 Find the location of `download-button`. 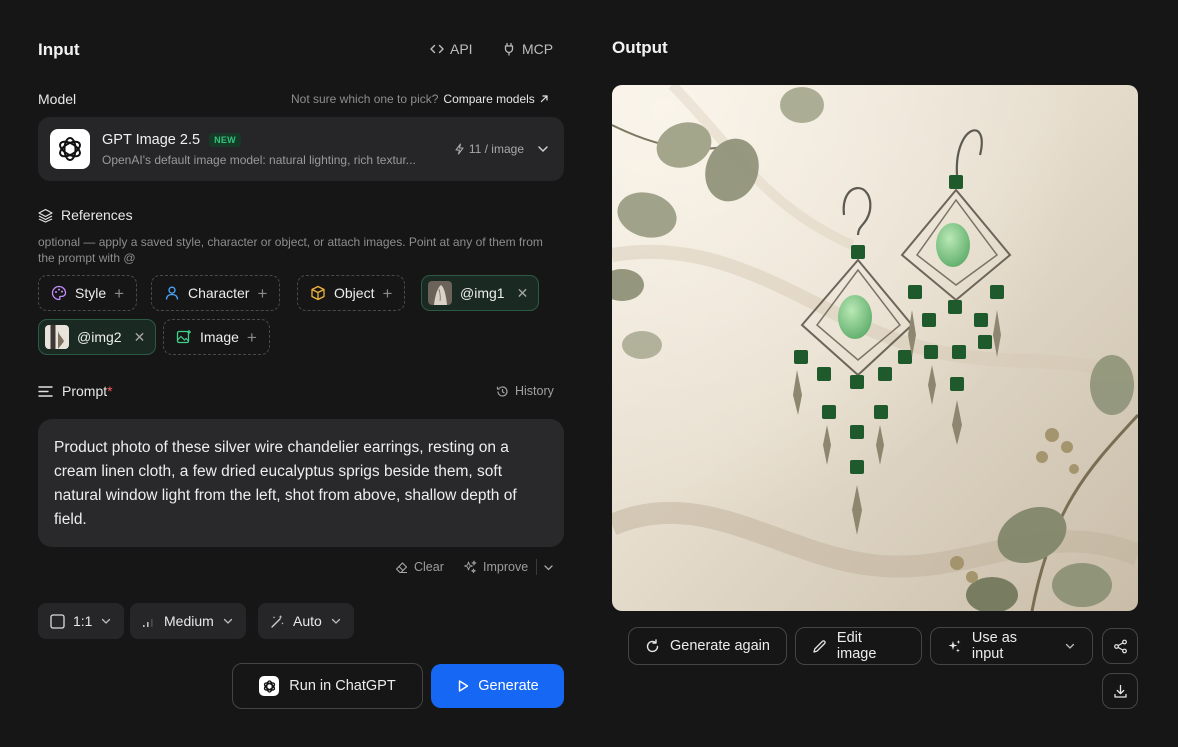

download-button is located at coordinates (1120, 691).